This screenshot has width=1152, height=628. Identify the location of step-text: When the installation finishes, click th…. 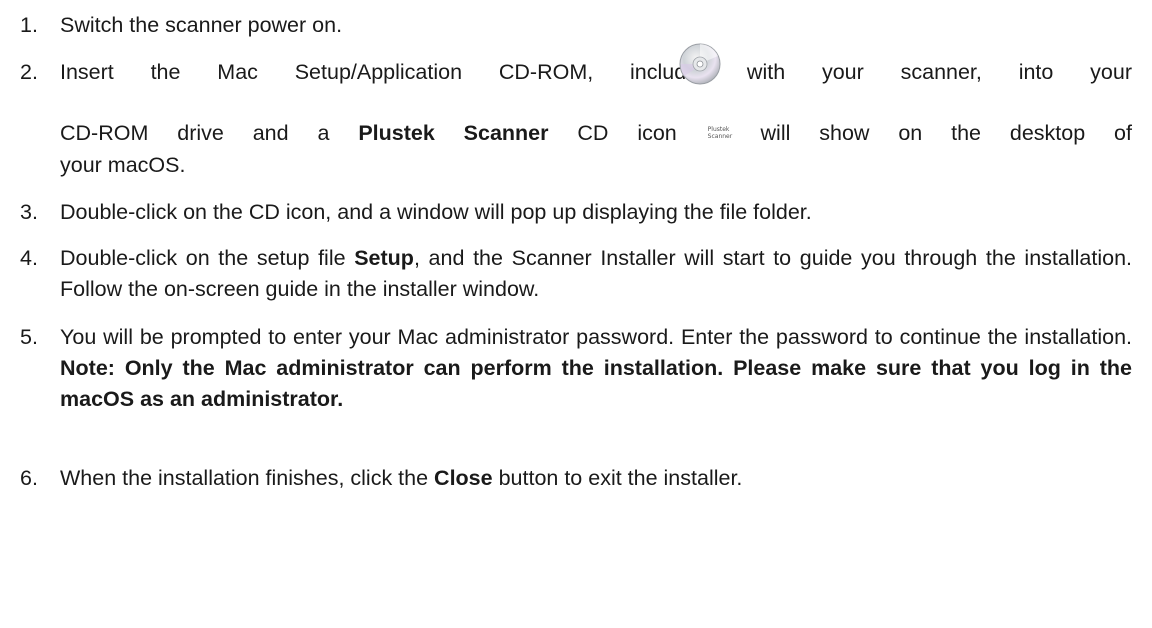
(401, 478).